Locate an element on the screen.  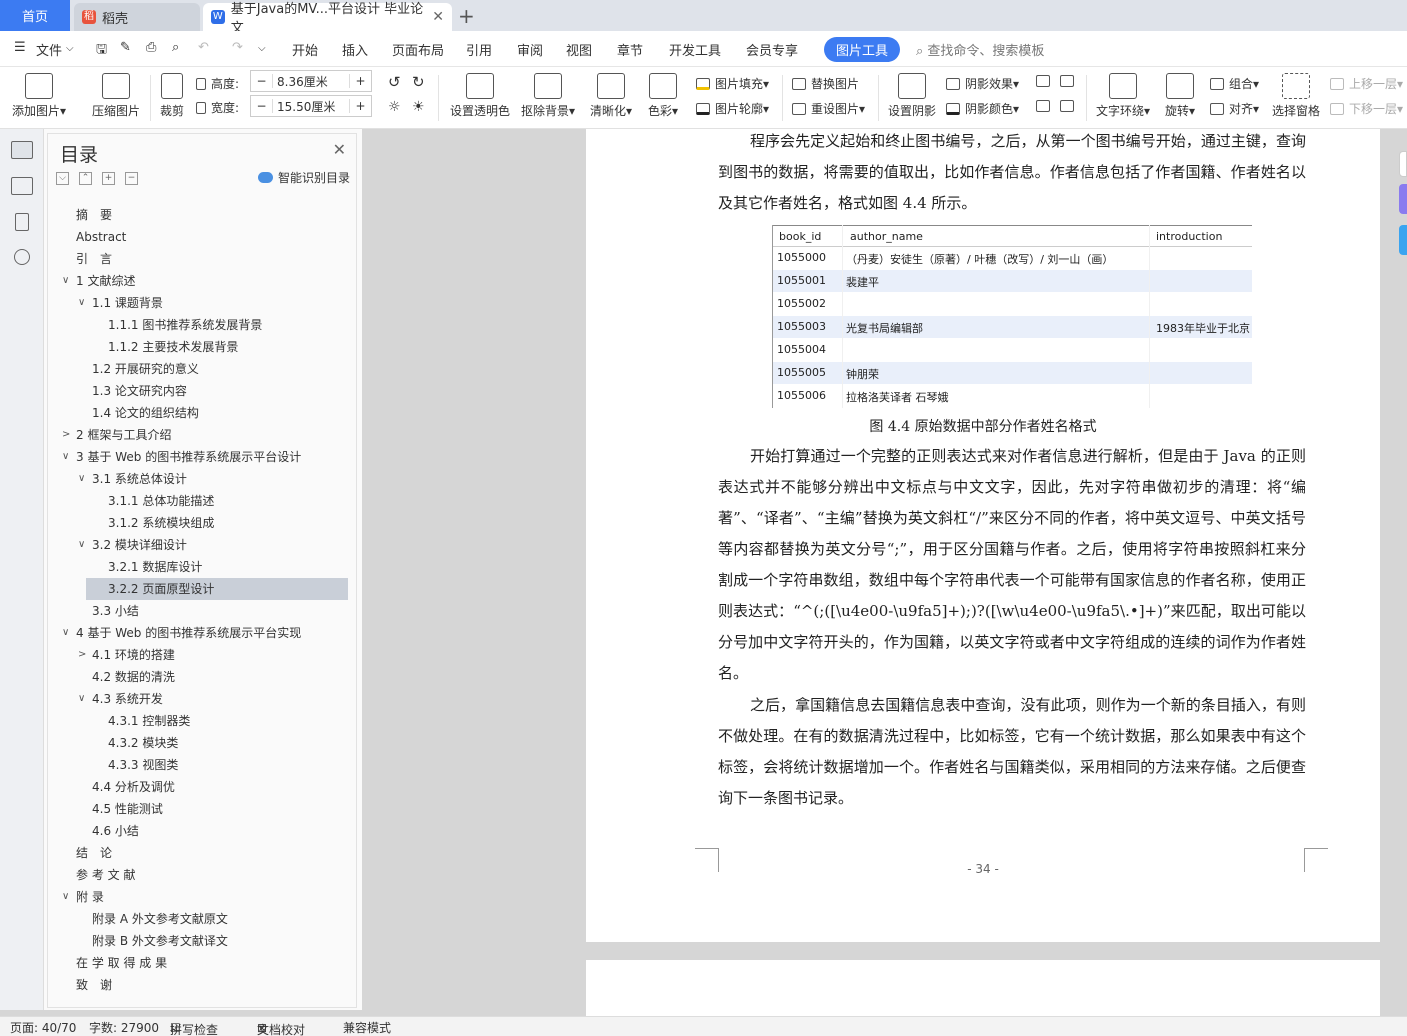
sharpen-button: 清晰化▾ is located at coordinates (611, 96).